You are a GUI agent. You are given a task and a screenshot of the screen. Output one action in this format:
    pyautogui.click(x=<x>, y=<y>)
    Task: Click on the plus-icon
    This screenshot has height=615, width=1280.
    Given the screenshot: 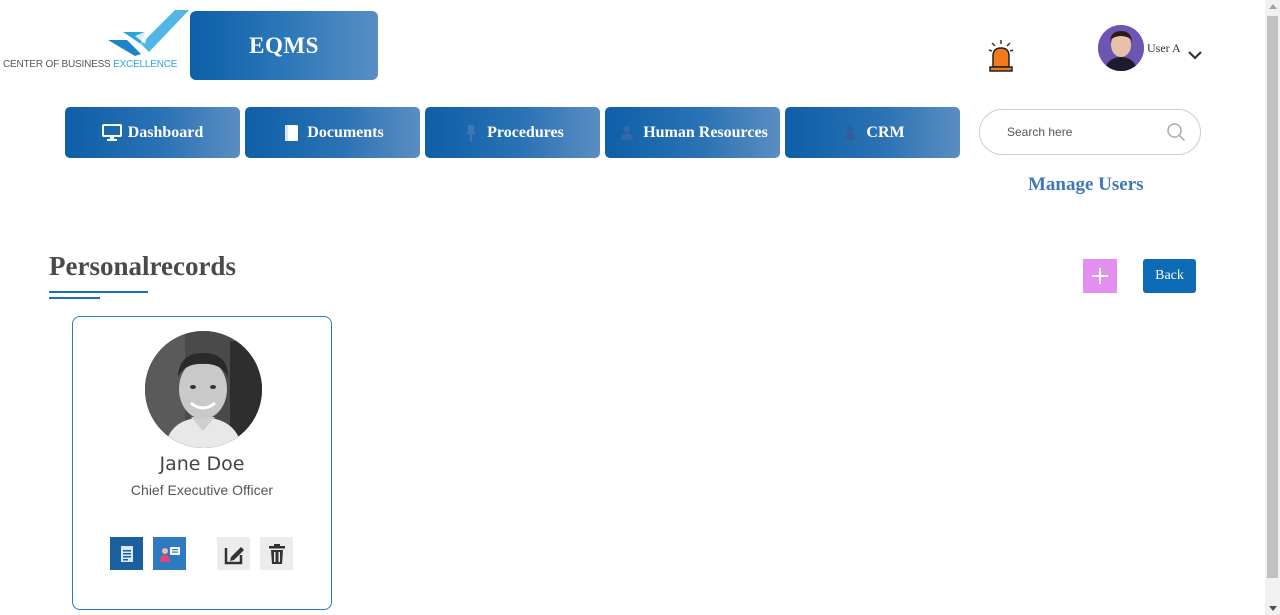 What is the action you would take?
    pyautogui.click(x=1100, y=276)
    